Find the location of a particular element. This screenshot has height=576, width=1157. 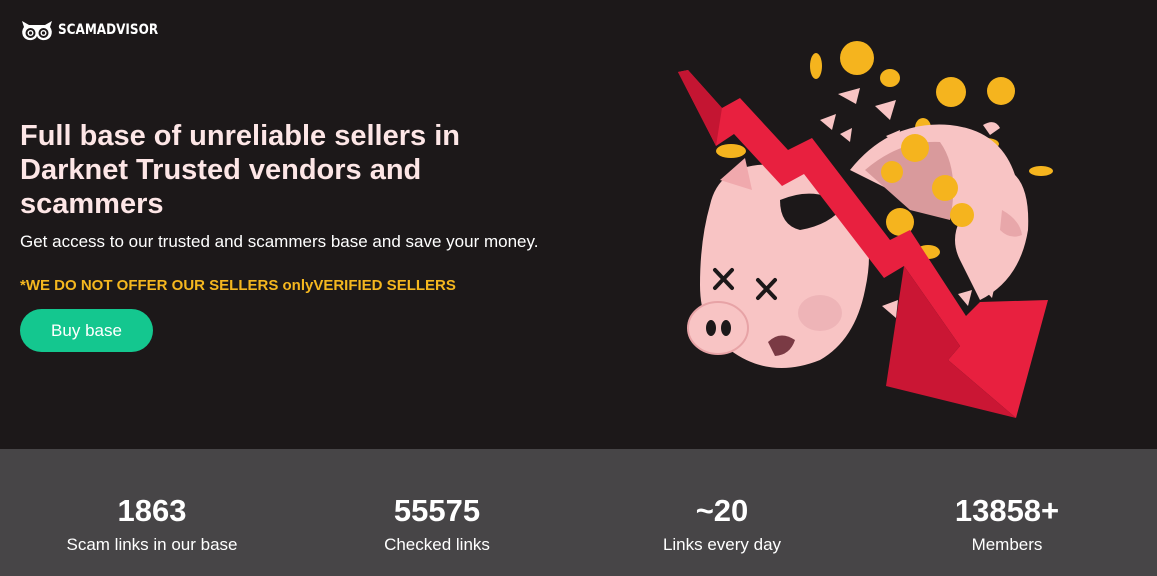

brand-name: SCAMADVISOR is located at coordinates (108, 30).